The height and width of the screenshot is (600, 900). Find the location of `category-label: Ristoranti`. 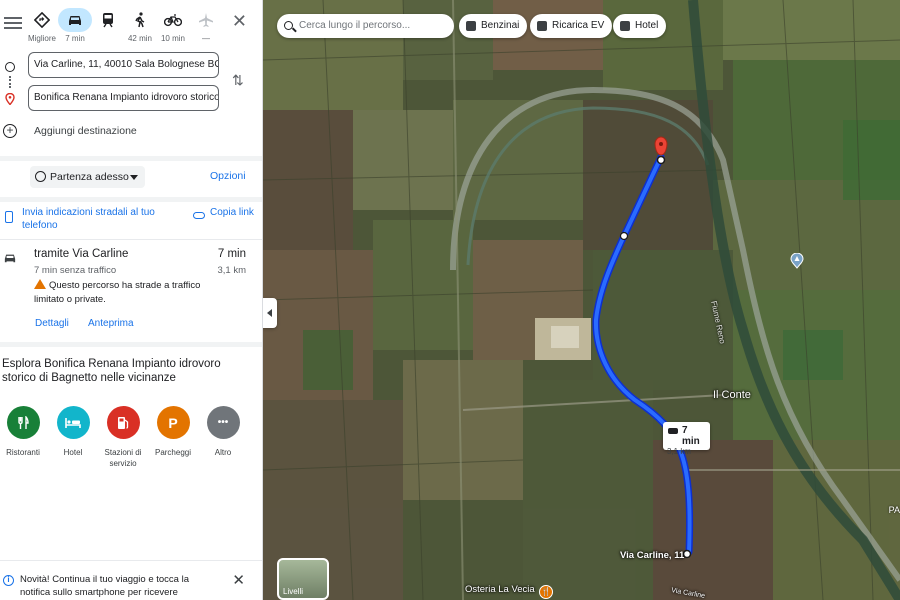

category-label: Ristoranti is located at coordinates (23, 452).